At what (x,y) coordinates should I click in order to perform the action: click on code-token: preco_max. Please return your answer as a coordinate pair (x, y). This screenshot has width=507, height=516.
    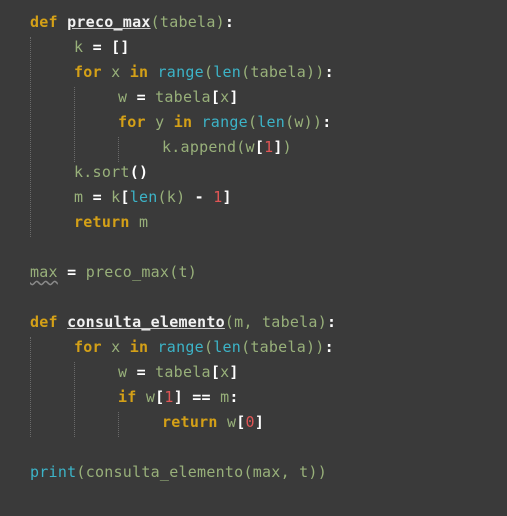
    Looking at the image, I should click on (109, 22).